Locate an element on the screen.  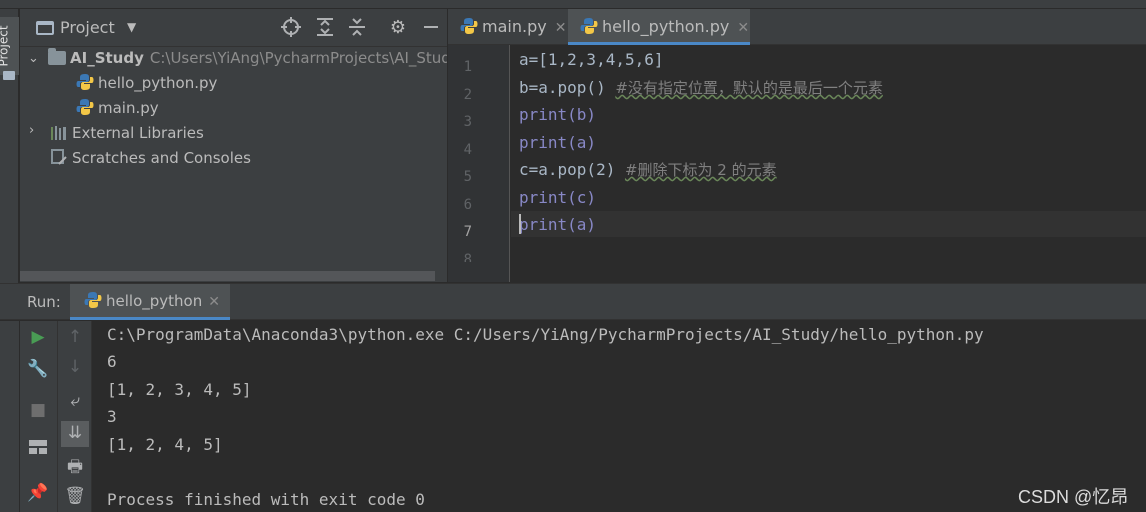
soft-wrap-icon: ⤶ is located at coordinates (75, 401).